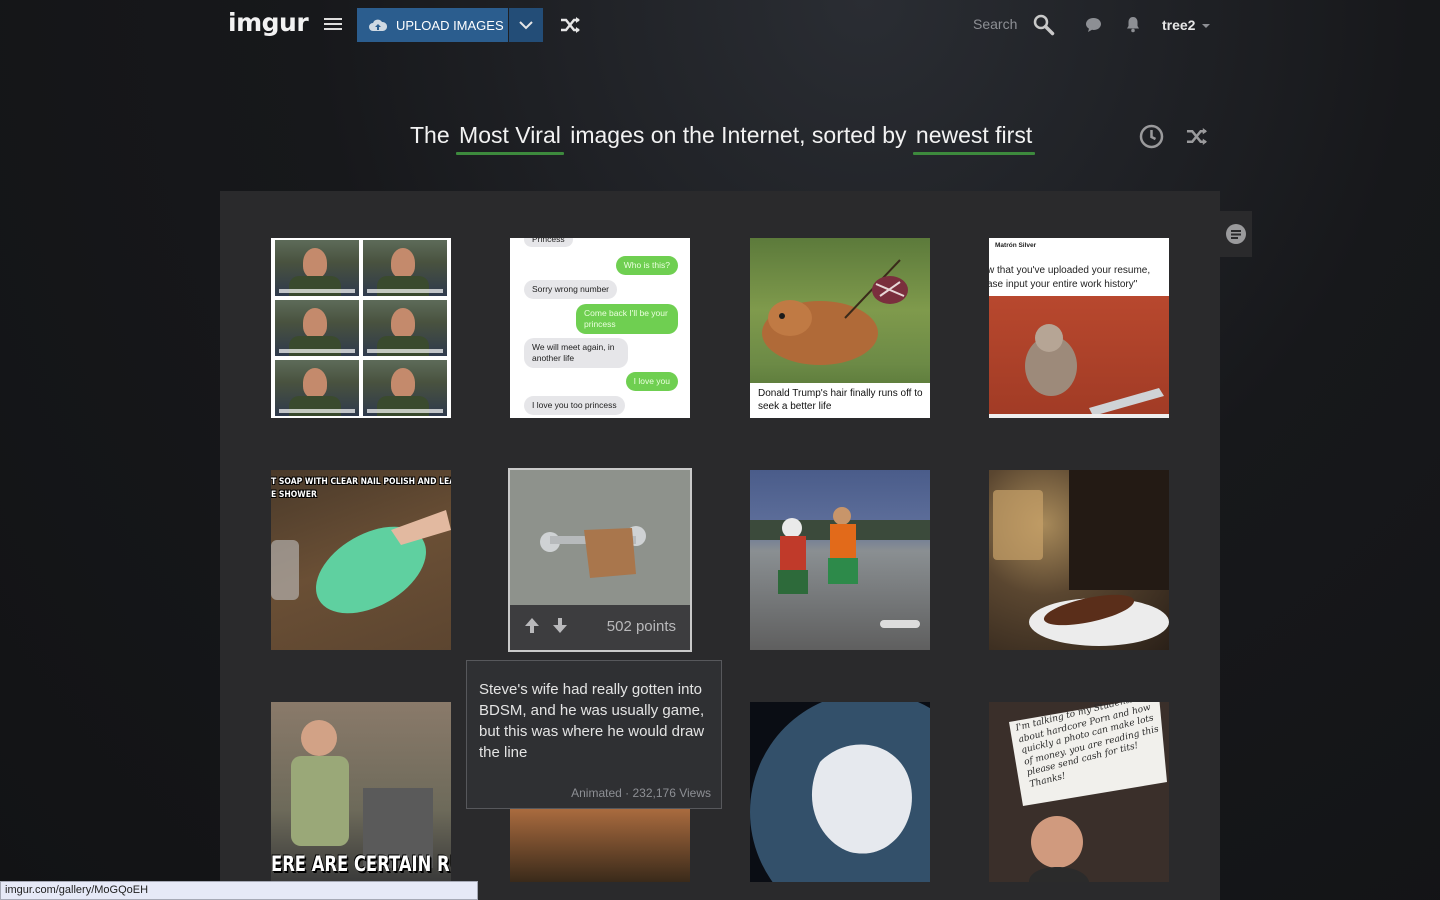 Image resolution: width=1440 pixels, height=900 pixels. I want to click on username-menu: tree2, so click(1178, 25).